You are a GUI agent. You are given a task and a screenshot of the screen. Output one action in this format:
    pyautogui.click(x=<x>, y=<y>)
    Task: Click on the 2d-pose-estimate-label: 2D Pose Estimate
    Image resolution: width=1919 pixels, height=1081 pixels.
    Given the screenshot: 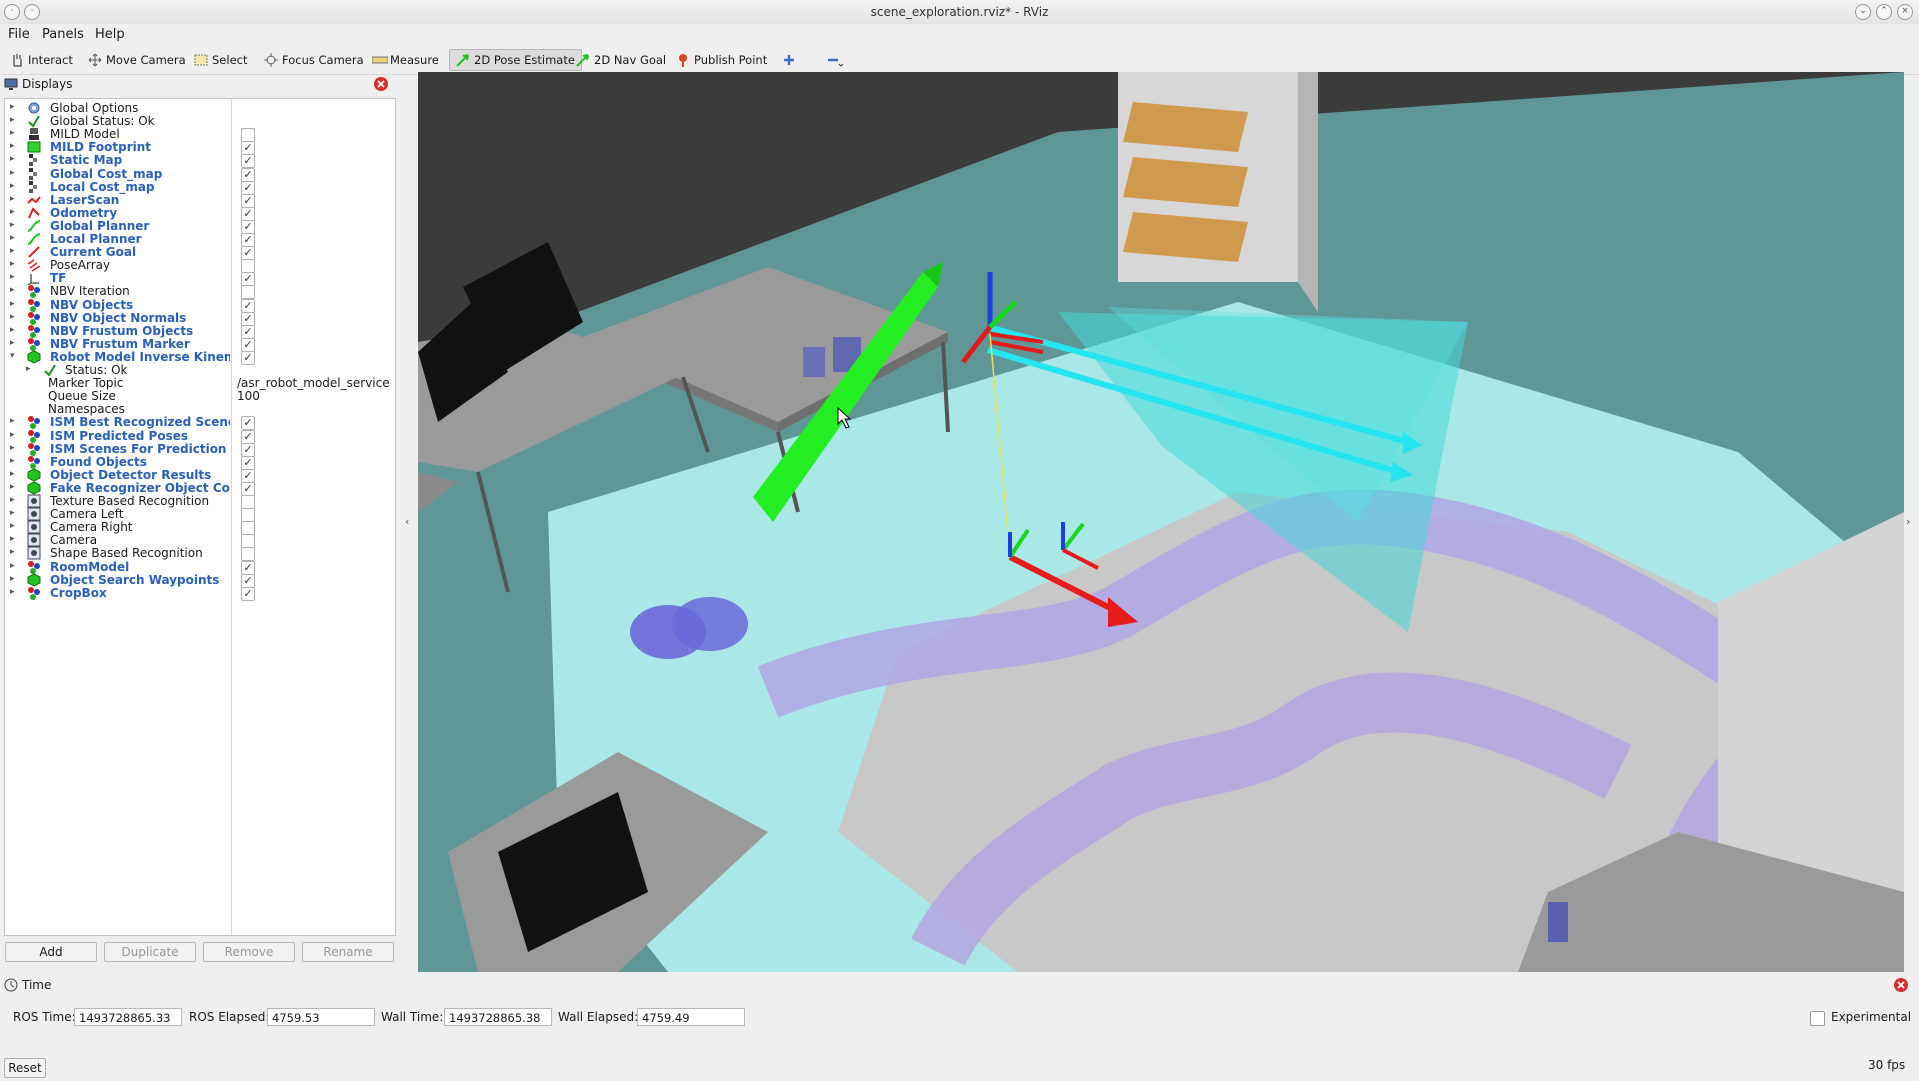 What is the action you would take?
    pyautogui.click(x=524, y=60)
    